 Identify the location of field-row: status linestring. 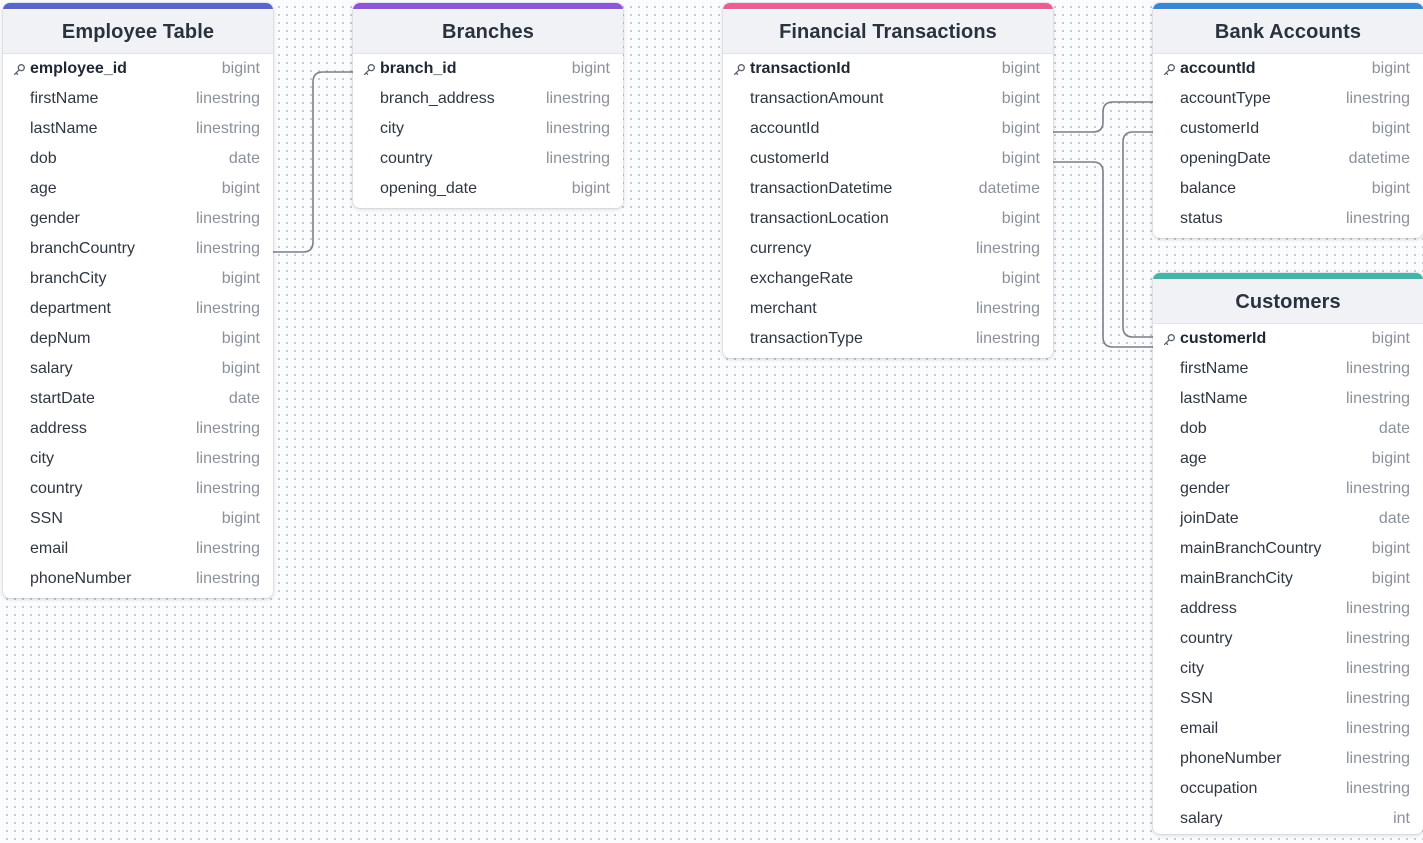
(1288, 219).